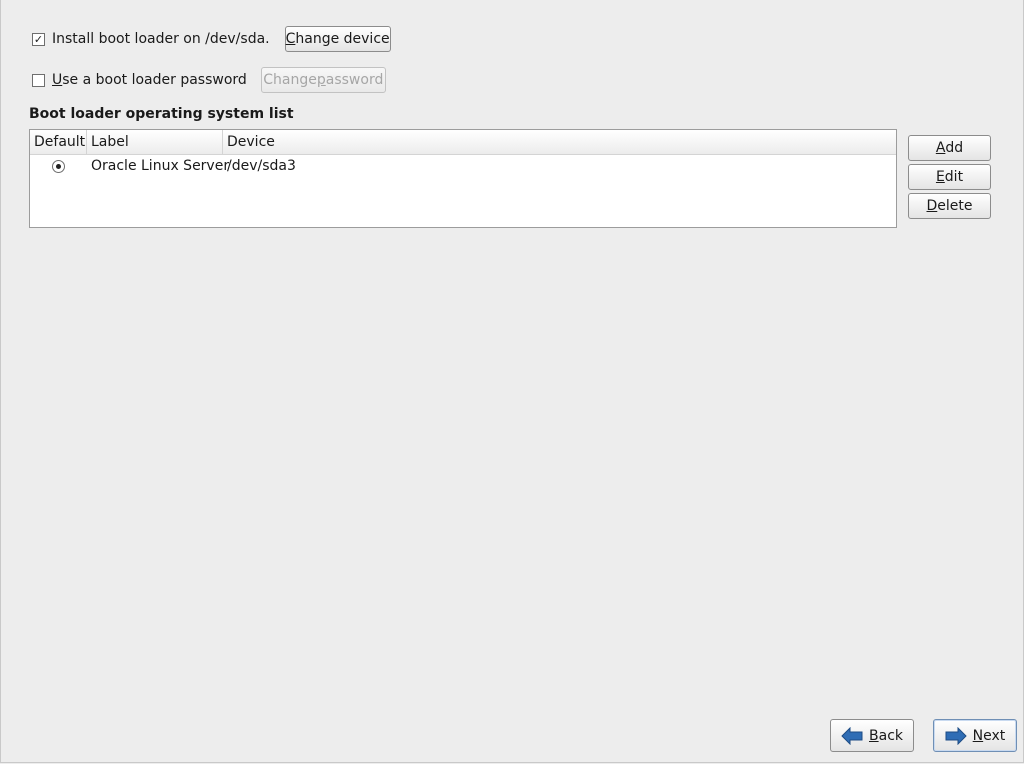  What do you see at coordinates (954, 148) in the screenshot?
I see `add-label: dd` at bounding box center [954, 148].